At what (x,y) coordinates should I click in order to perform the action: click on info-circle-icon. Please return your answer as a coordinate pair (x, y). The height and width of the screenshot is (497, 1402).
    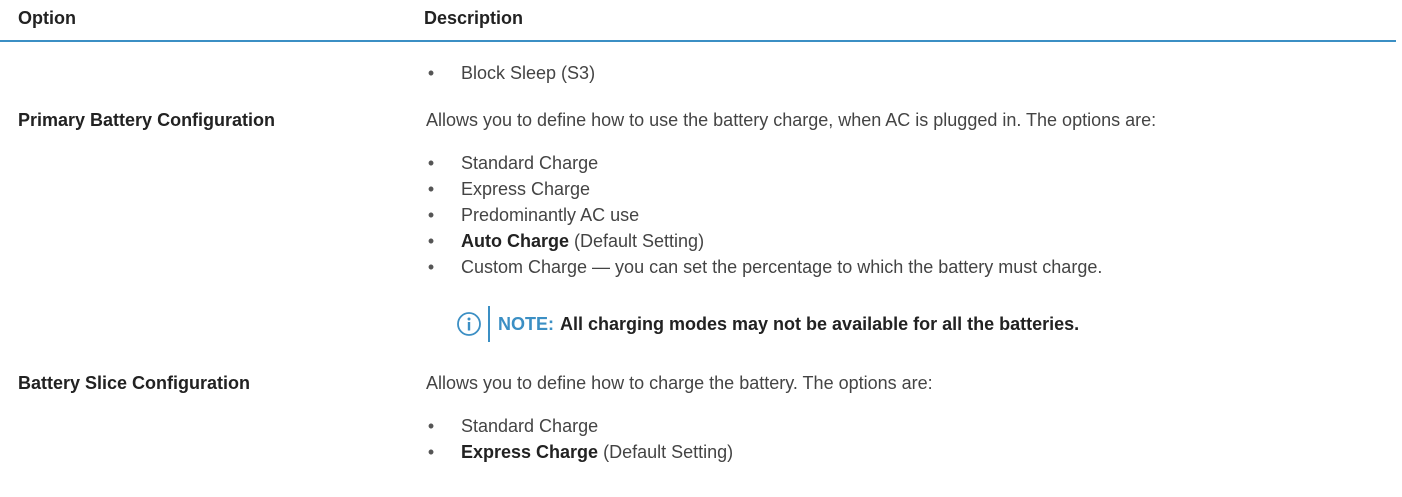
    Looking at the image, I should click on (469, 324).